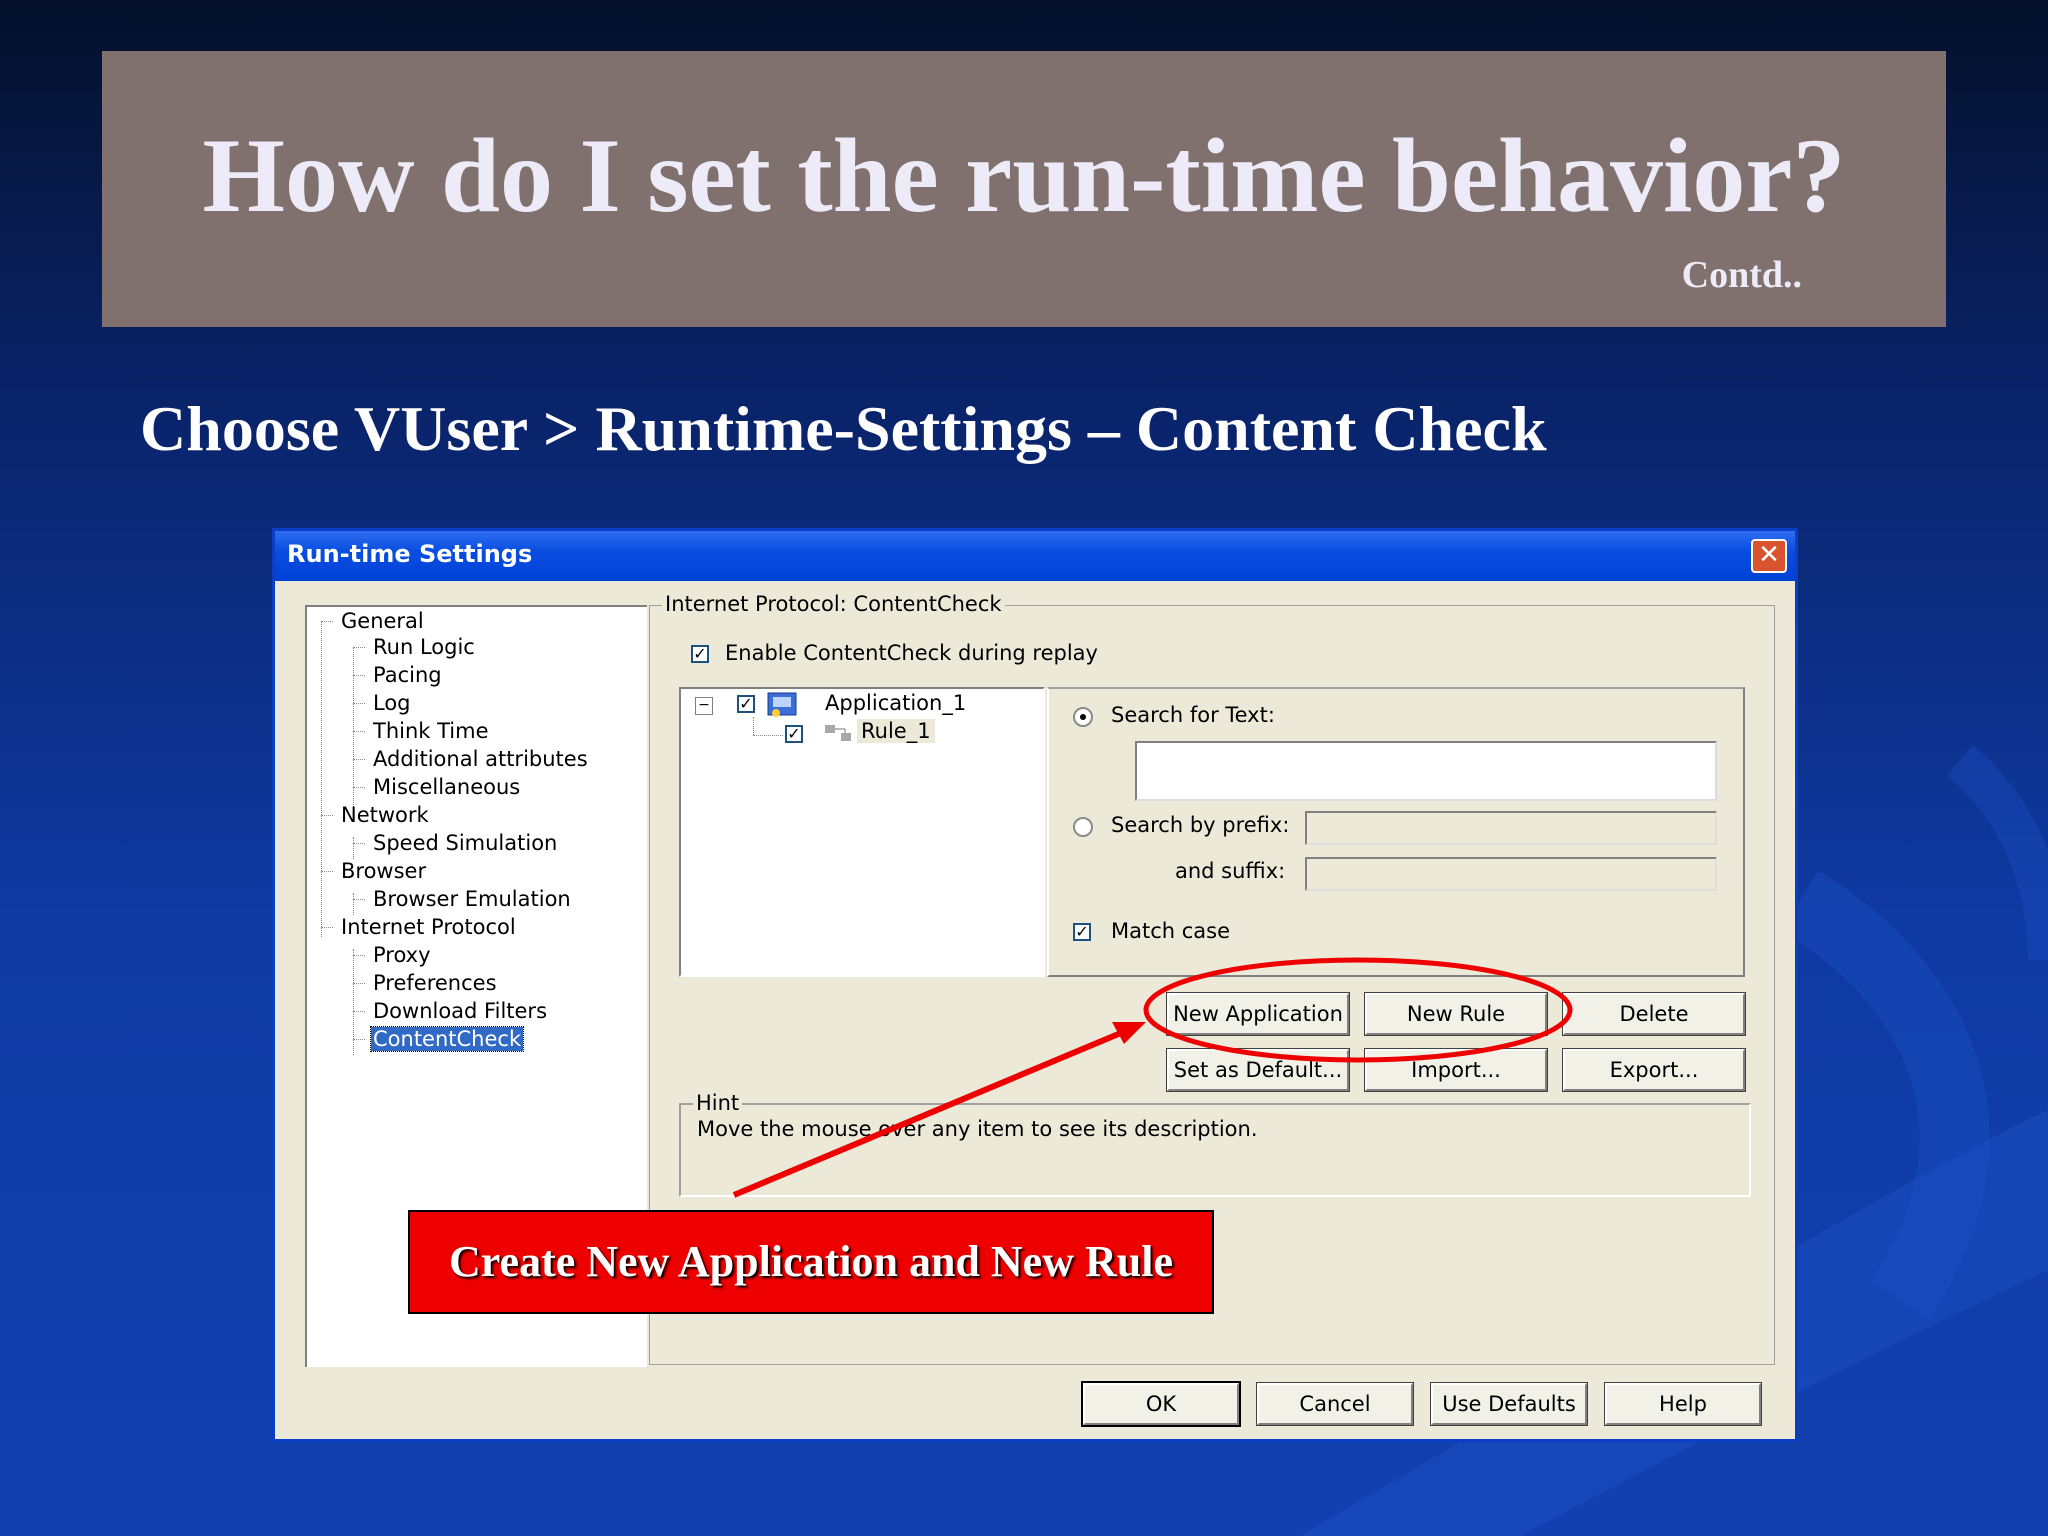  I want to click on tree-item-contentcheck: ContentCheck, so click(447, 1039).